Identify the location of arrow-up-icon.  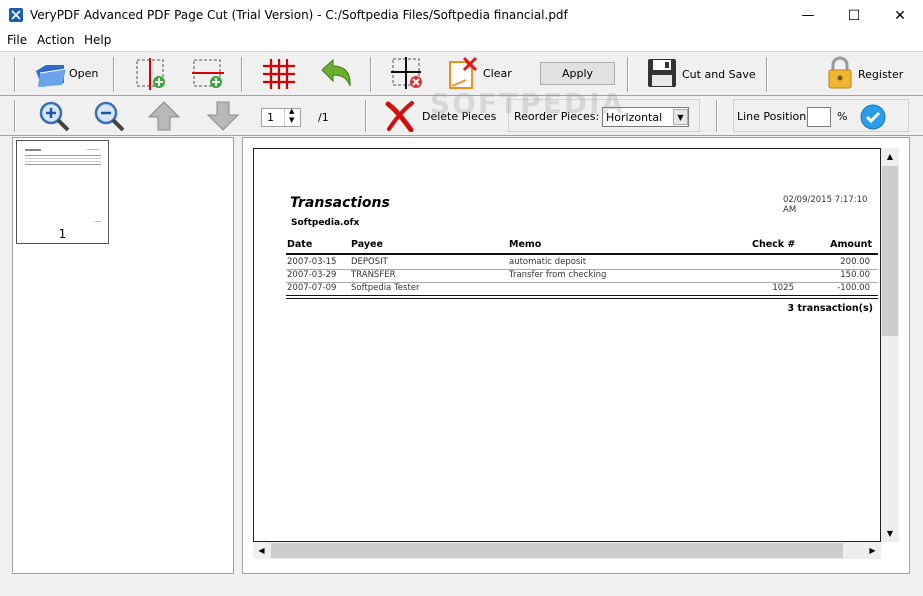
(164, 116).